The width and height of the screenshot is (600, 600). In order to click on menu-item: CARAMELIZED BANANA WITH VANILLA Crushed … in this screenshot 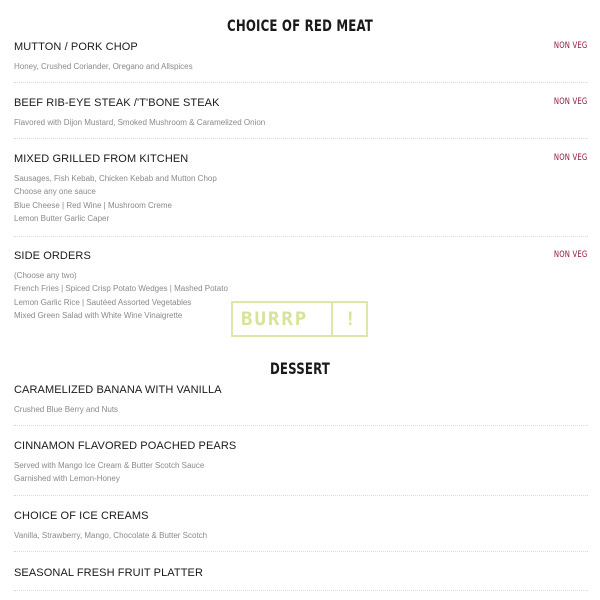, I will do `click(301, 404)`.